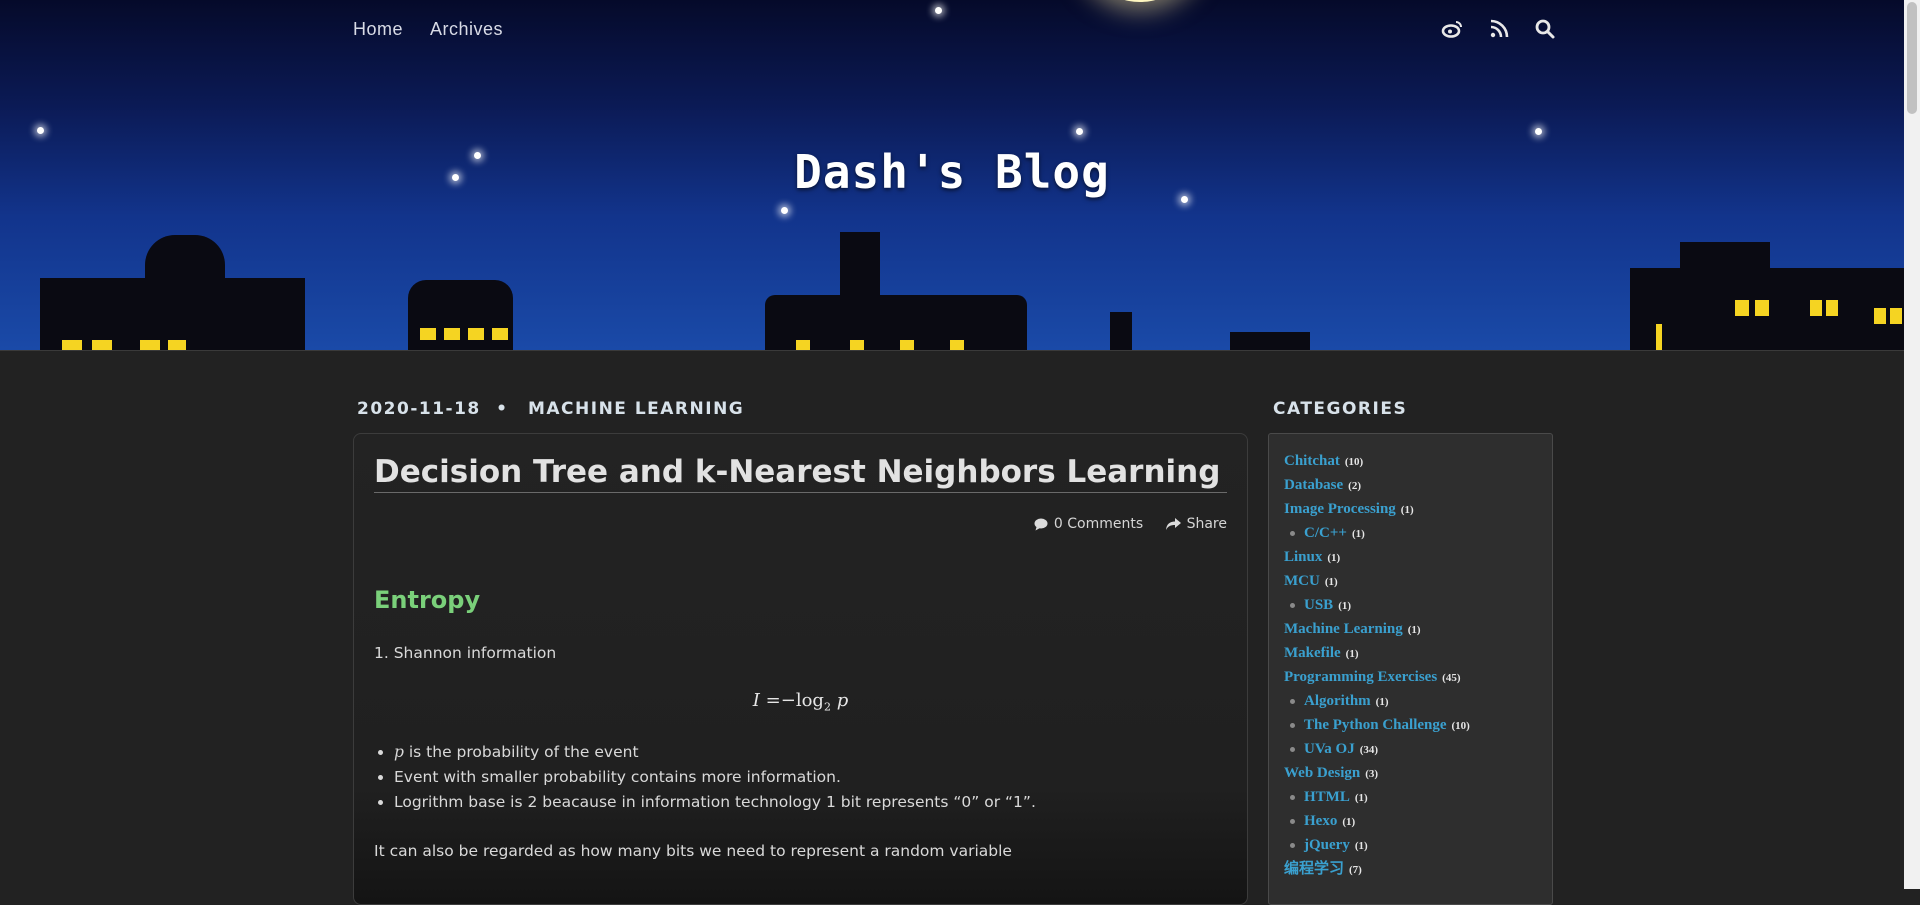 The width and height of the screenshot is (1920, 905). What do you see at coordinates (1327, 797) in the screenshot?
I see `category-link: HTML` at bounding box center [1327, 797].